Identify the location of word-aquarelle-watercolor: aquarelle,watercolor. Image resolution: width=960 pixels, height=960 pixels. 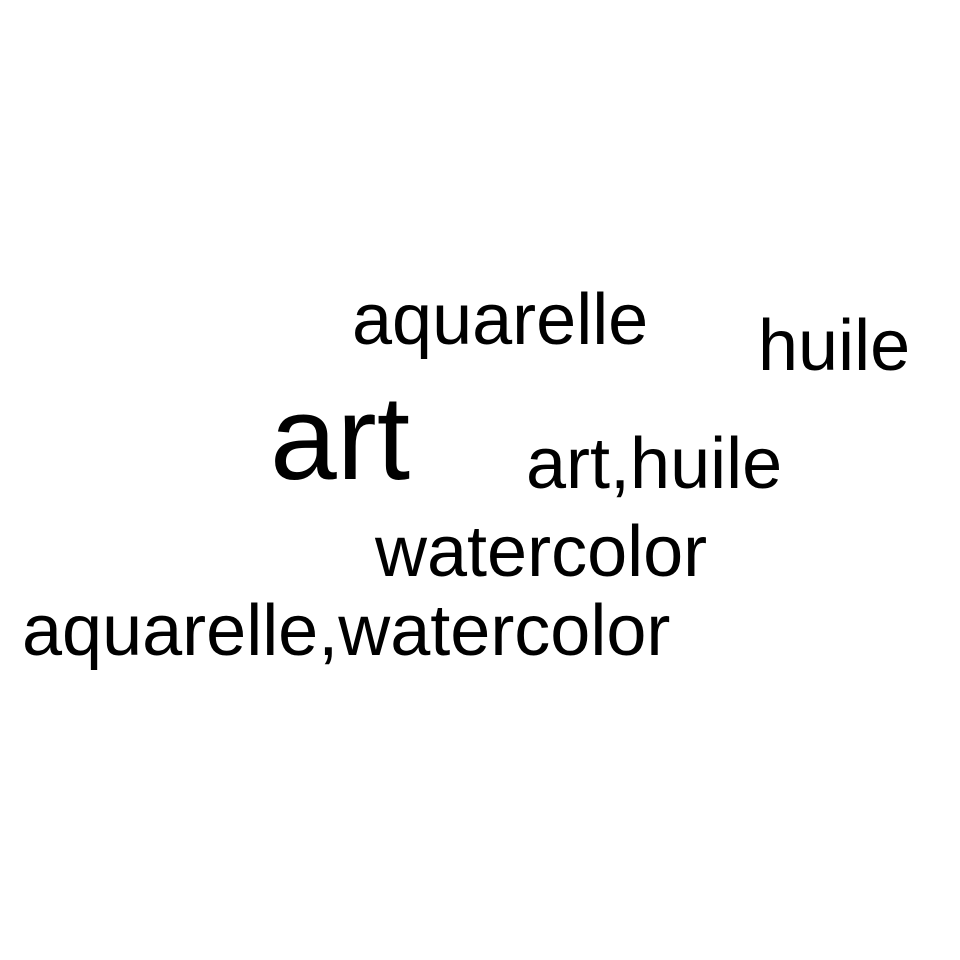
(346, 631).